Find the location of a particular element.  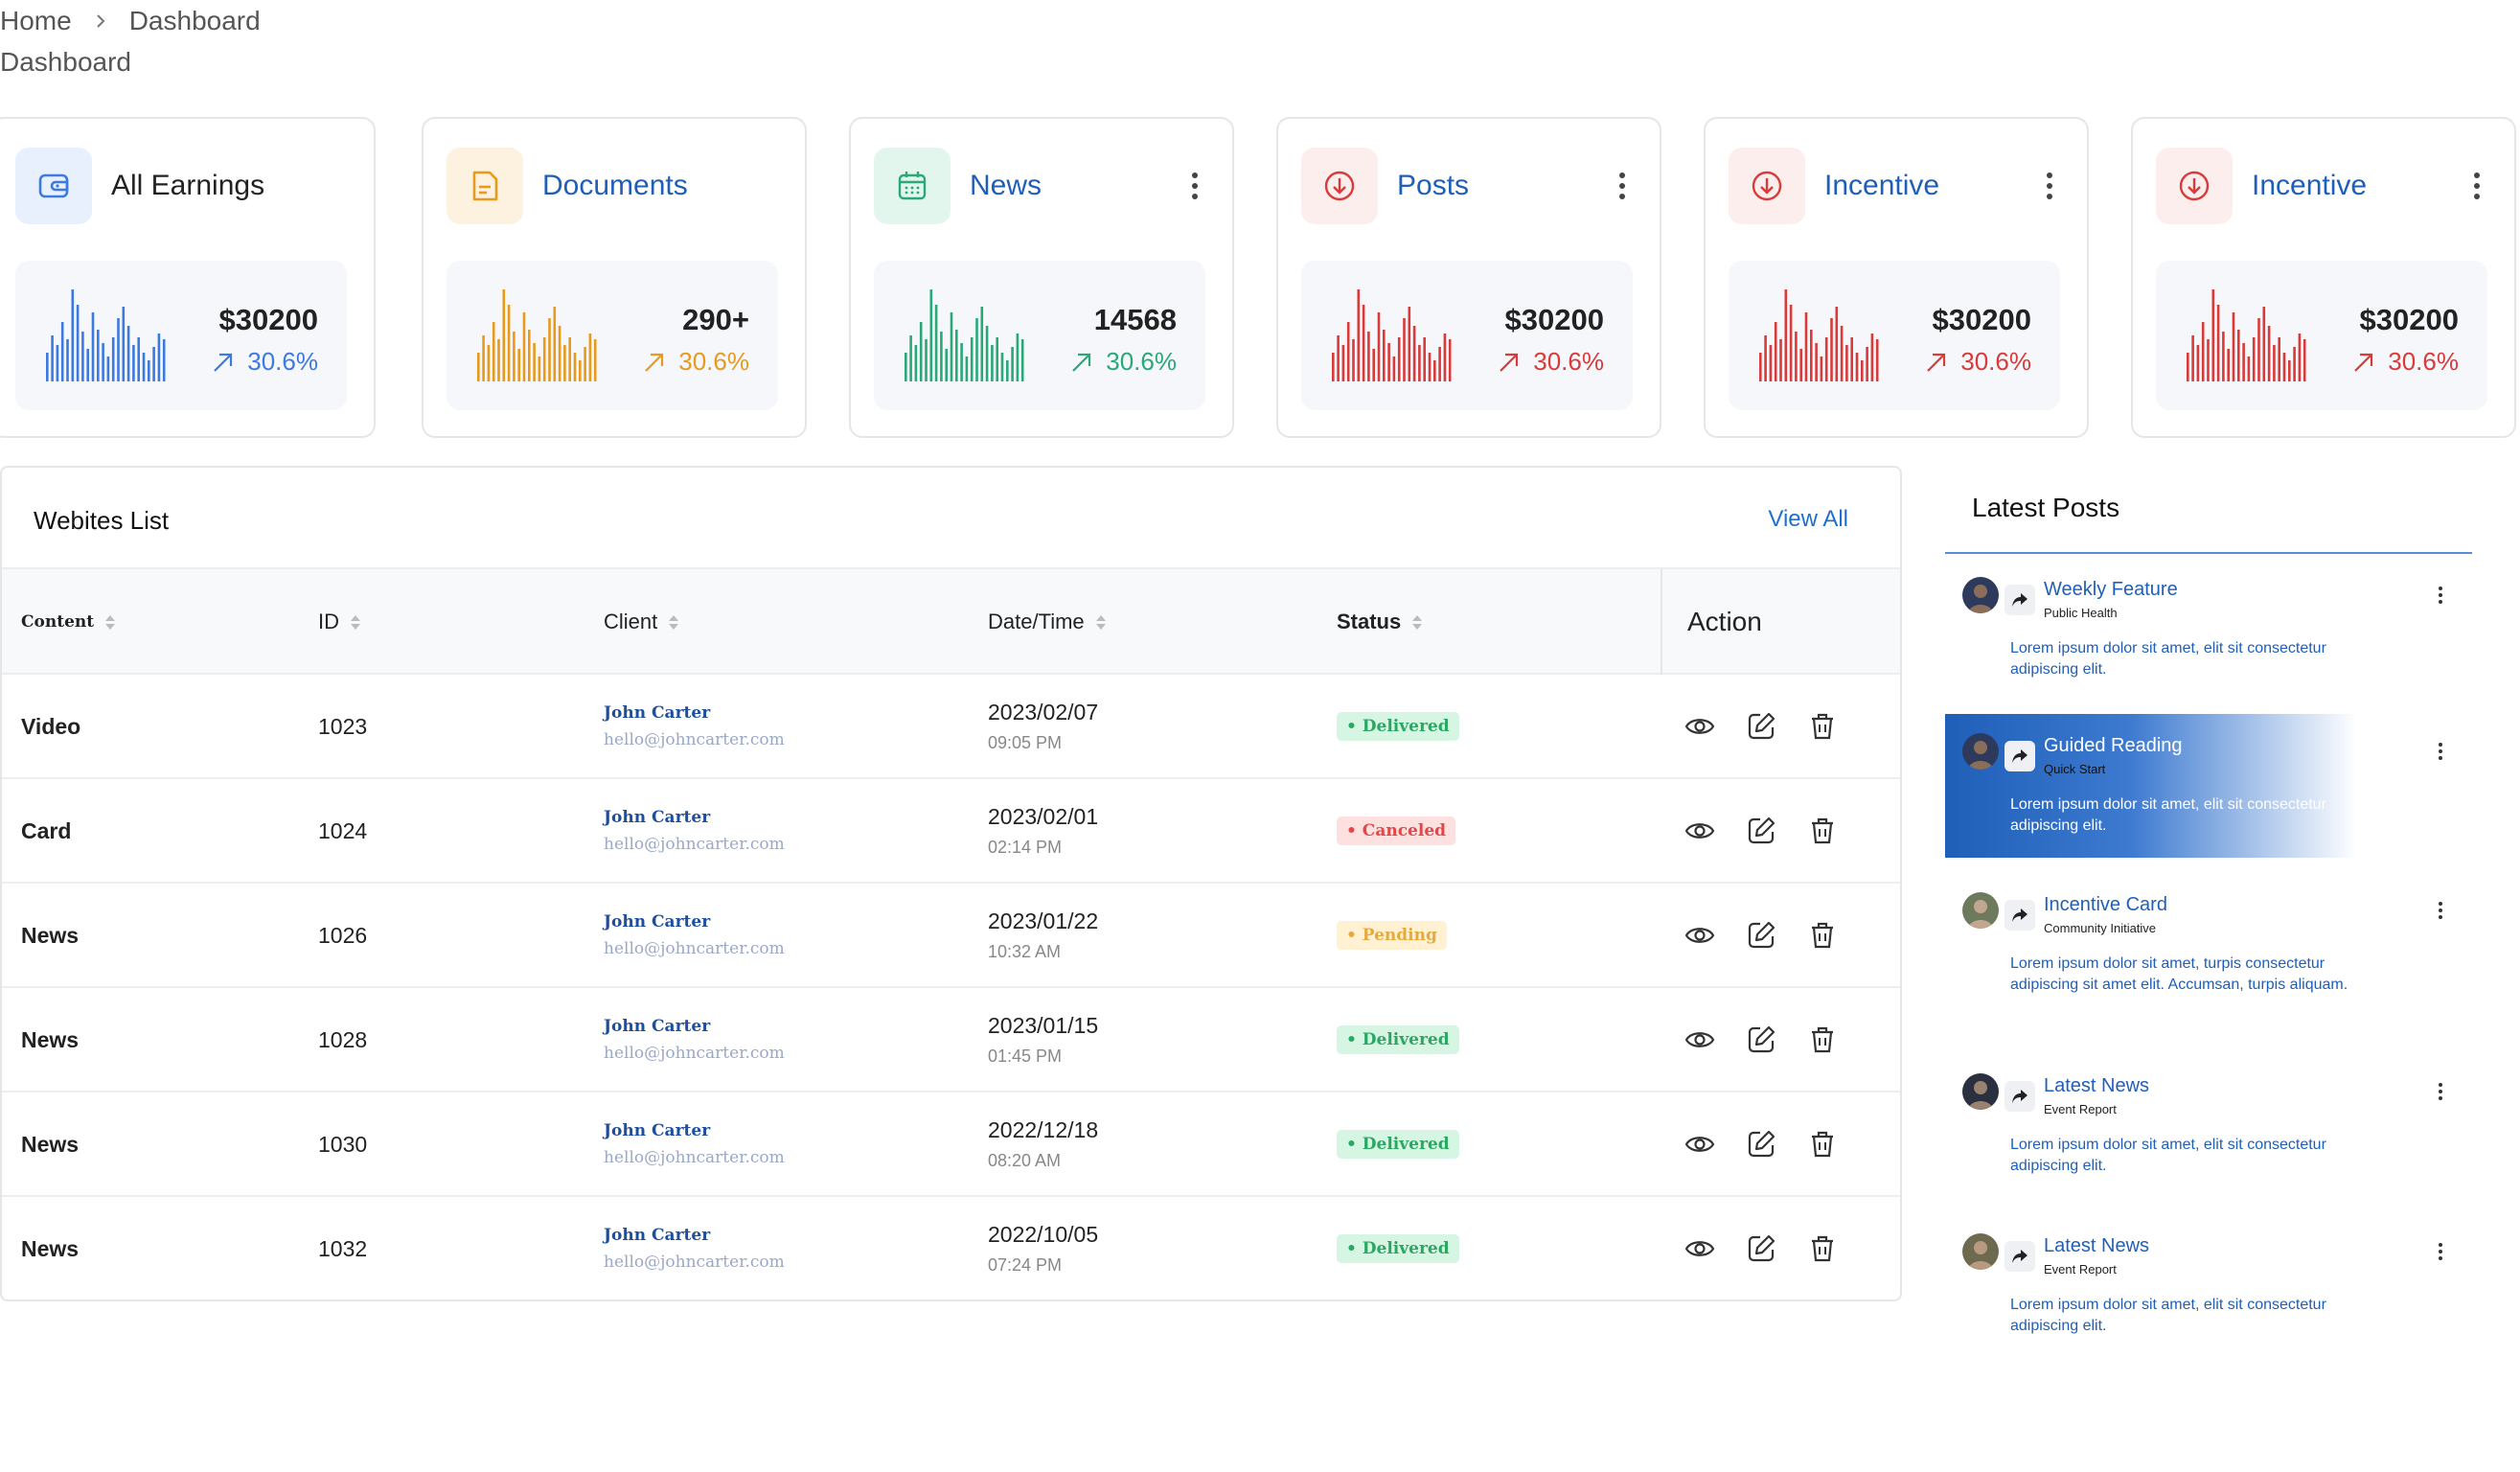

column-header-status: Status is located at coordinates (1380, 622).